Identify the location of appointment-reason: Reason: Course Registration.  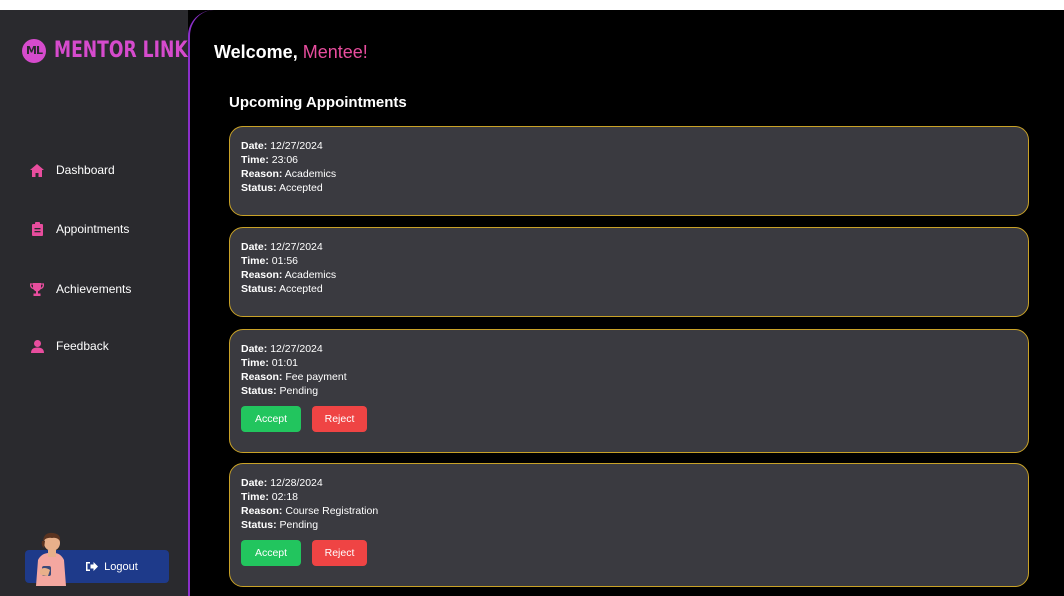
(310, 511).